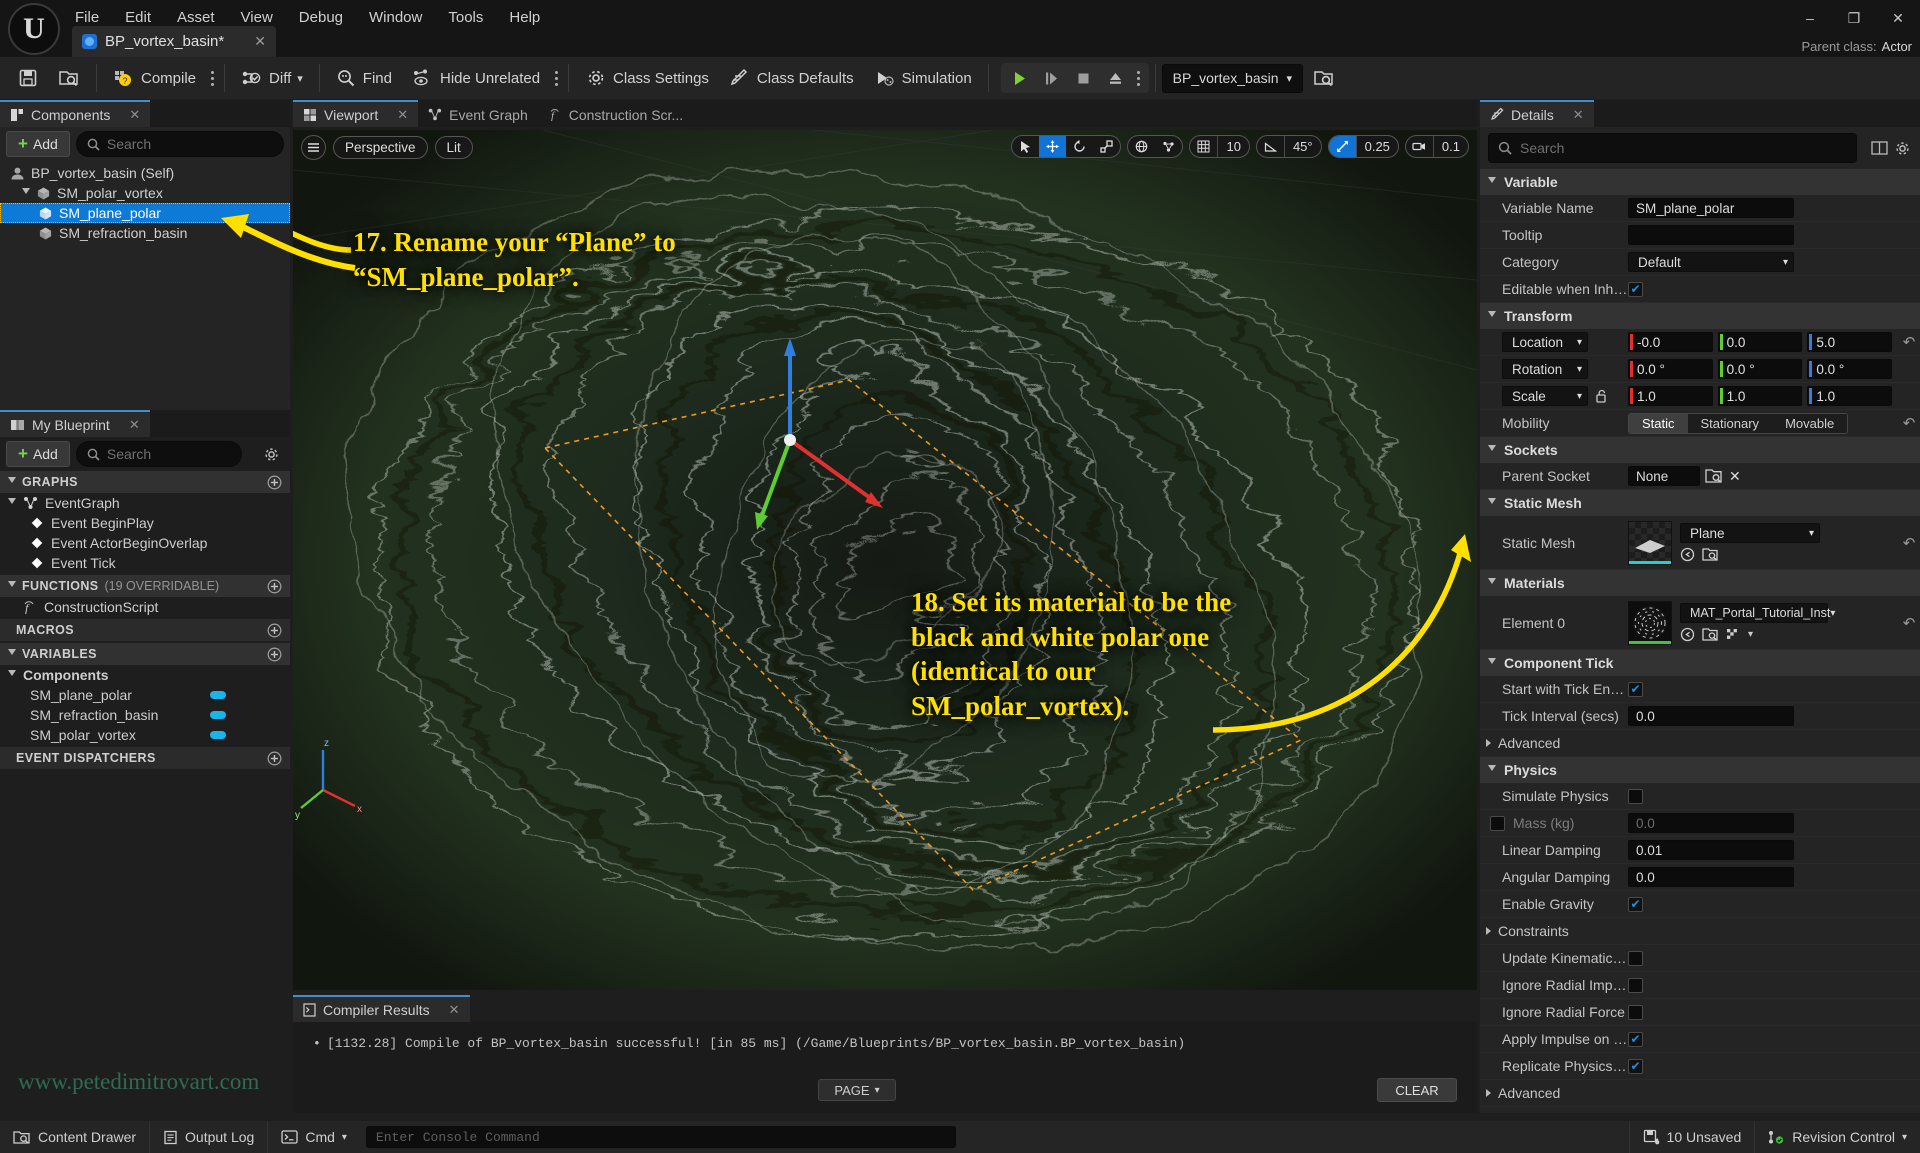  Describe the element at coordinates (1270, 146) in the screenshot. I see `angle-snap-icon` at that location.